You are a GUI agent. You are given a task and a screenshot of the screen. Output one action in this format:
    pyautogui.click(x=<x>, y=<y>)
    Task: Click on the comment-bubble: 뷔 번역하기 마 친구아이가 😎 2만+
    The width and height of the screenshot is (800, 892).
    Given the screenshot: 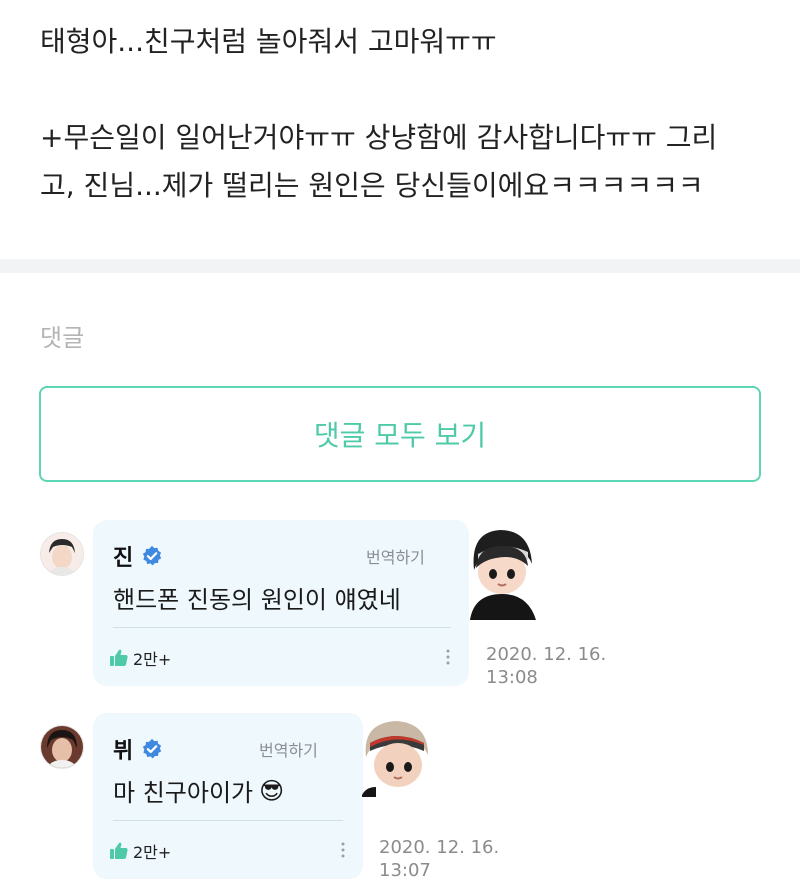 What is the action you would take?
    pyautogui.click(x=228, y=796)
    